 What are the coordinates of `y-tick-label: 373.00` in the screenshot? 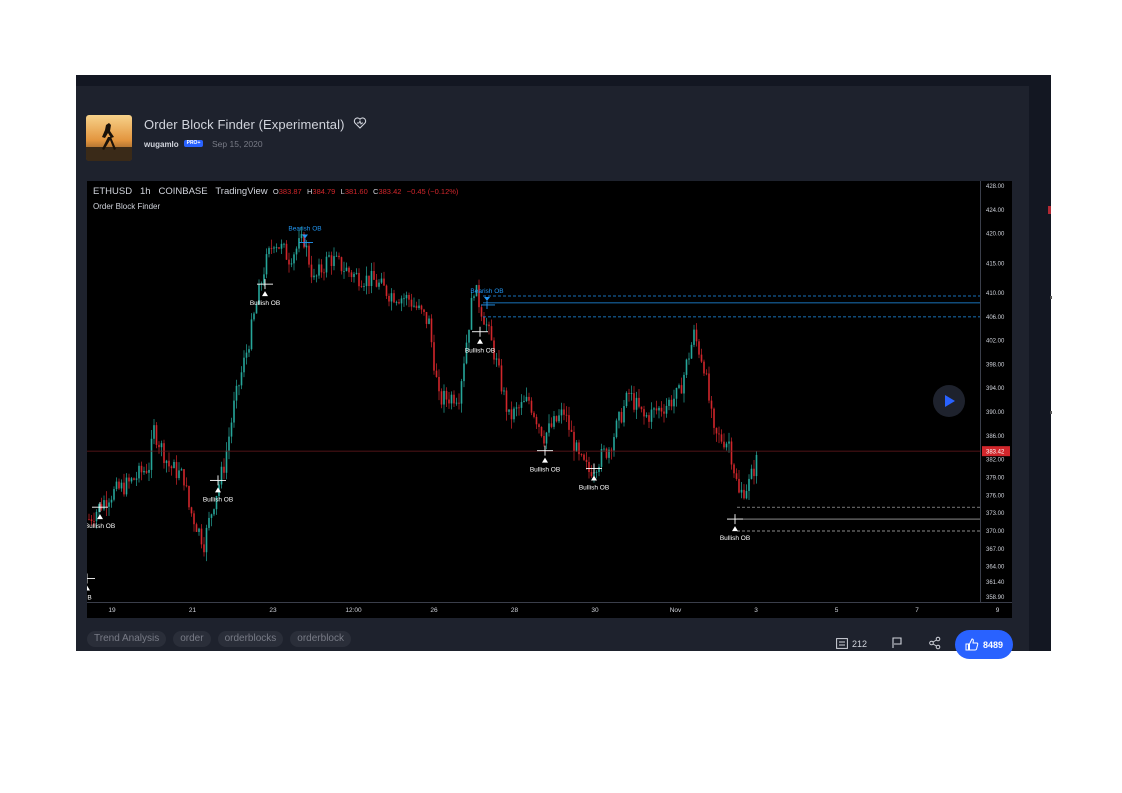 It's located at (995, 514).